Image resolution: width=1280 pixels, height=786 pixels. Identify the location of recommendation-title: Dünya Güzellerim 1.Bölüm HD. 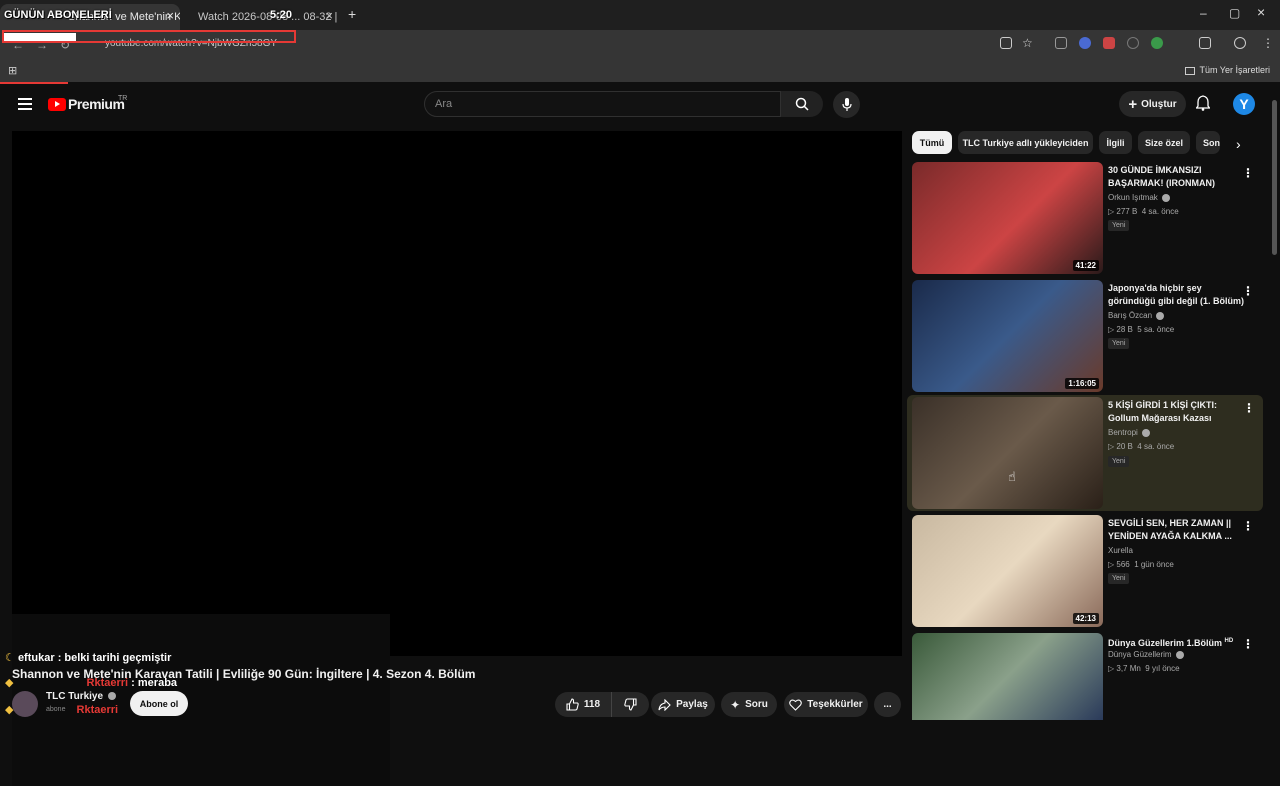
(1178, 642).